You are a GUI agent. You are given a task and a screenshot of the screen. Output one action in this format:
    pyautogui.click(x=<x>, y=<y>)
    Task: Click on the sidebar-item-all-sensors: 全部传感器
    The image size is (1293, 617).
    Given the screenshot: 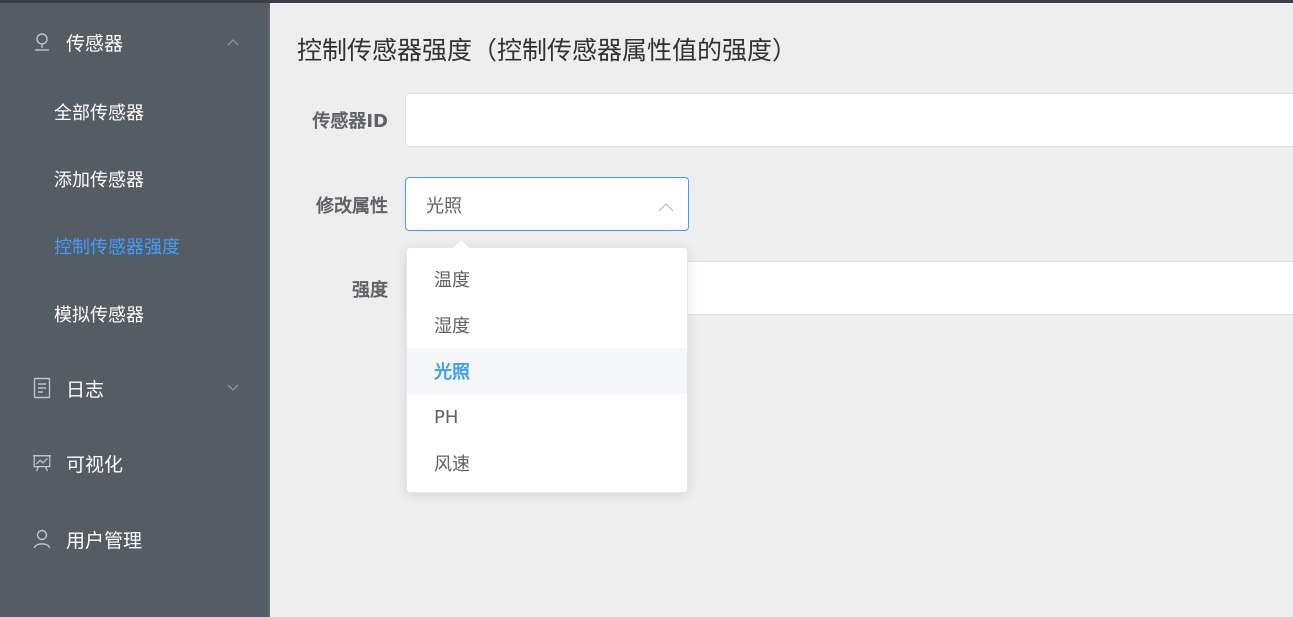 What is the action you would take?
    pyautogui.click(x=134, y=112)
    